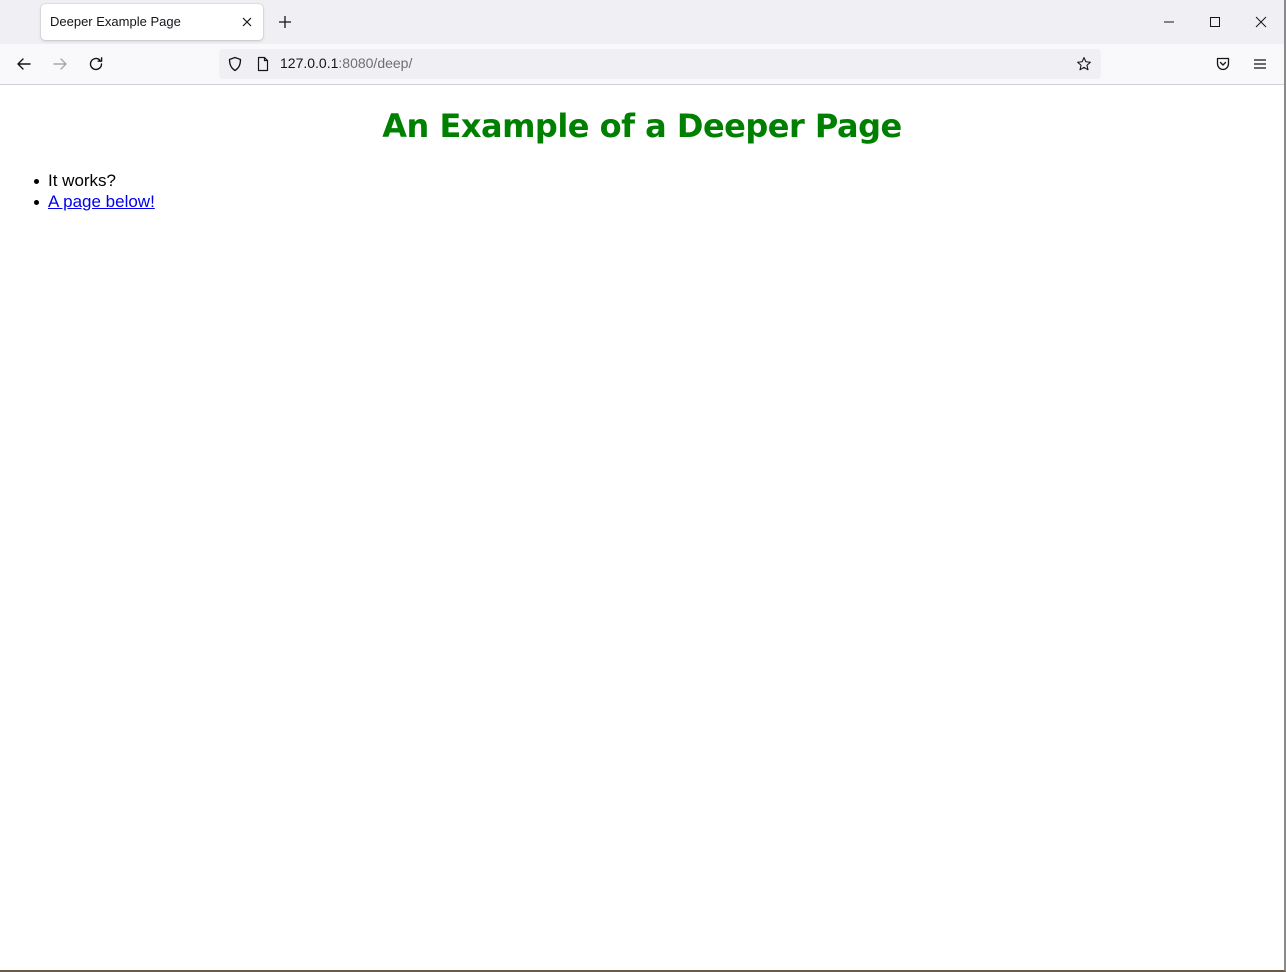 The image size is (1286, 972). Describe the element at coordinates (375, 63) in the screenshot. I see `url-path: :8080/deep/` at that location.